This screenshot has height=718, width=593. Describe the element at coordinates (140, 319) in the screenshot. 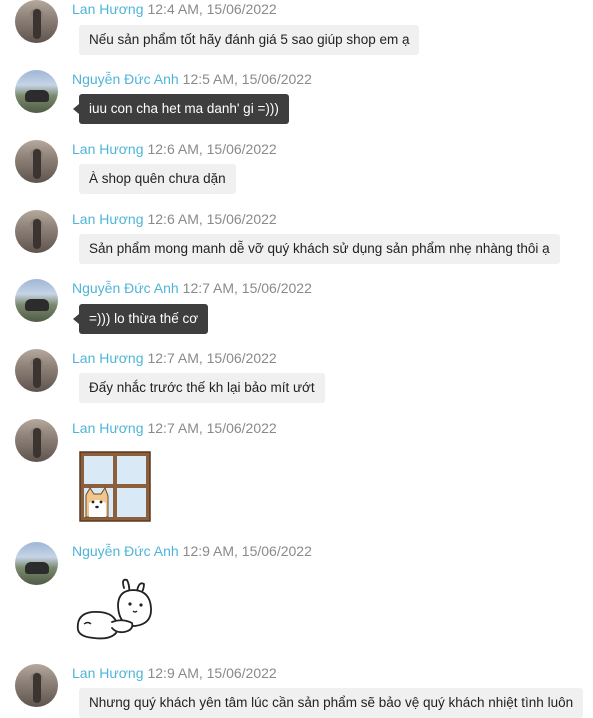

I see `message-bubble: =))) lo thừa thế cơ` at that location.